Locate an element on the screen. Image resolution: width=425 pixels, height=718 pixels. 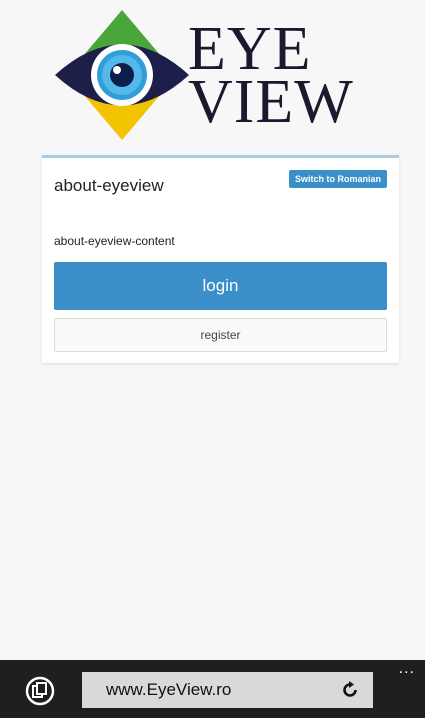
register-button: register is located at coordinates (220, 335).